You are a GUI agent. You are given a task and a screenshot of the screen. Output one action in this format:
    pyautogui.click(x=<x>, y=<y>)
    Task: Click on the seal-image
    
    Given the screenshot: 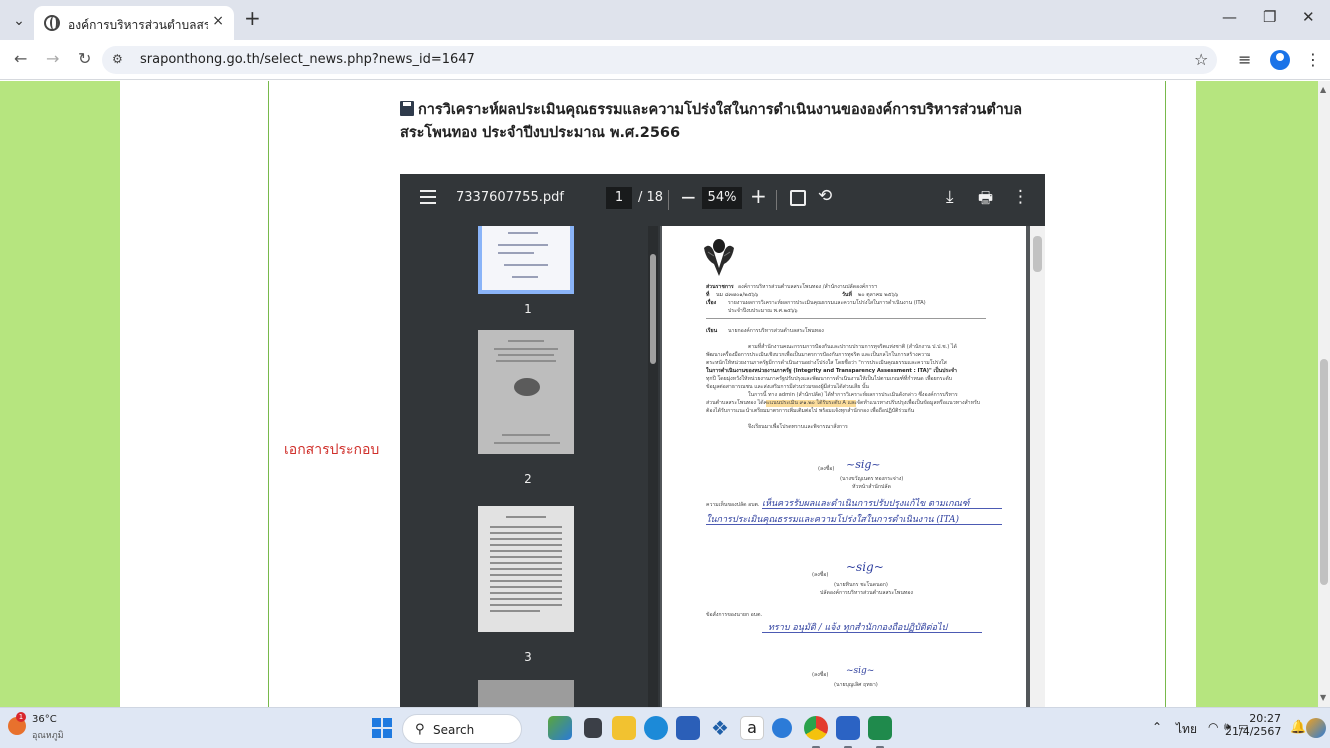 What is the action you would take?
    pyautogui.click(x=527, y=387)
    